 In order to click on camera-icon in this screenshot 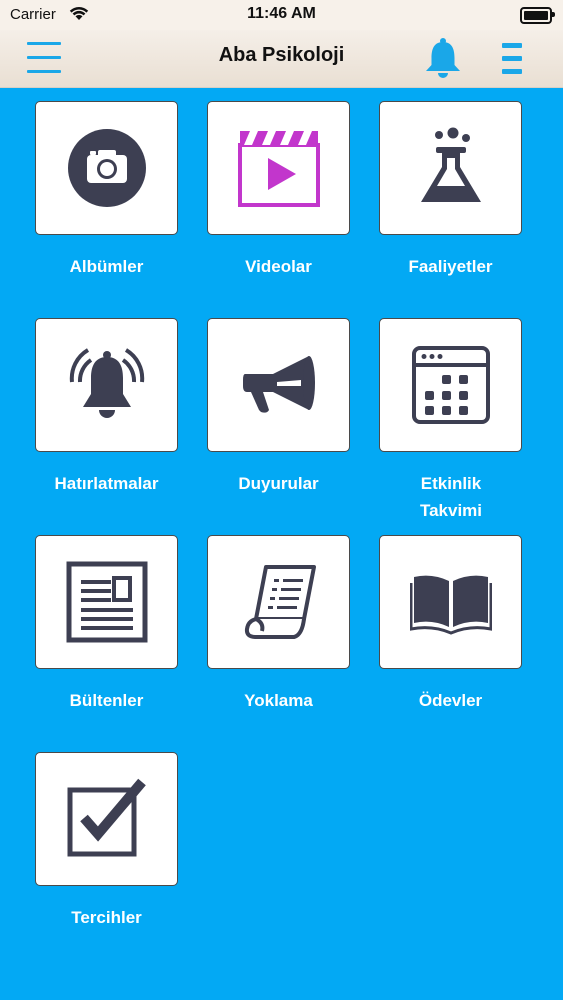, I will do `click(106, 168)`.